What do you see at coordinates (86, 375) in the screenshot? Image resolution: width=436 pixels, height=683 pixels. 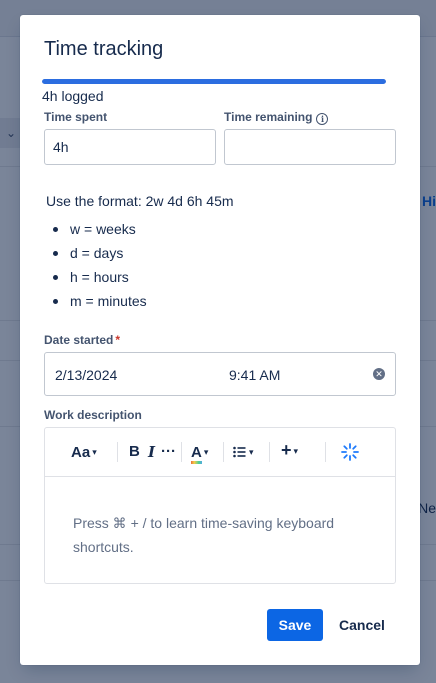 I see `date-picker-value: 2/13/2024` at bounding box center [86, 375].